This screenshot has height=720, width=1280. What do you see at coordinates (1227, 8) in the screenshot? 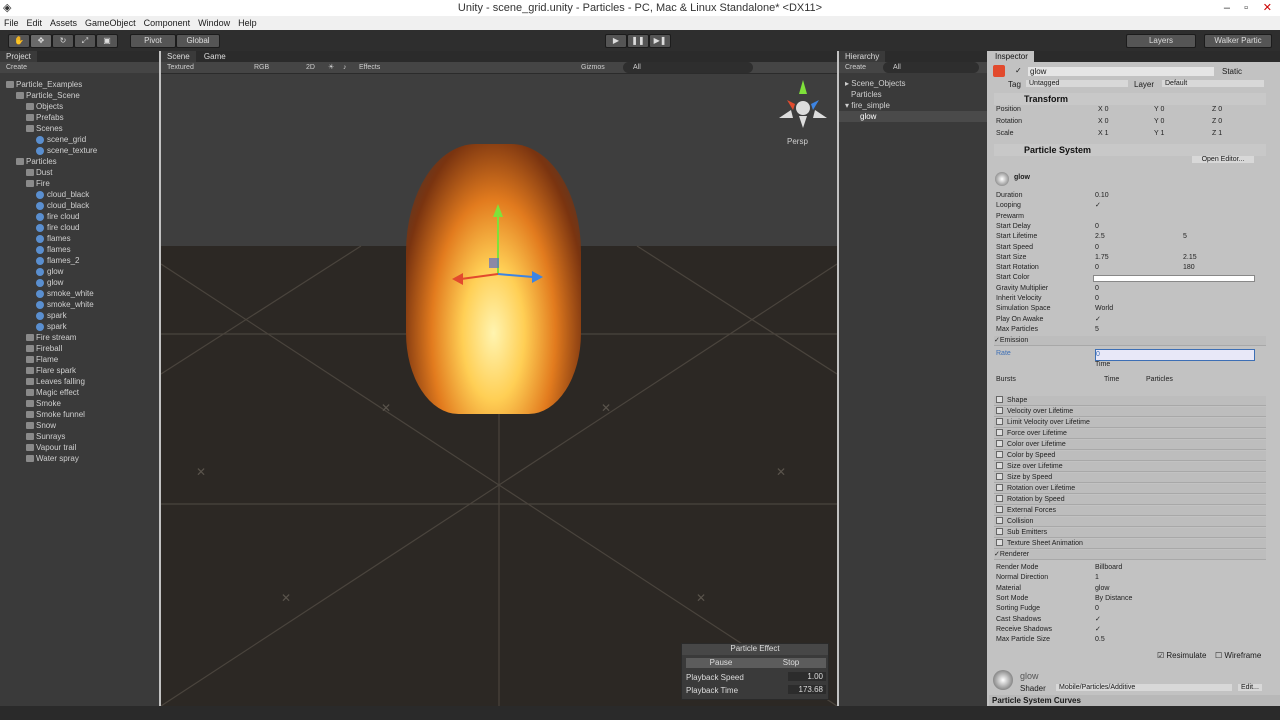
I see `minimize-icon: –` at bounding box center [1227, 8].